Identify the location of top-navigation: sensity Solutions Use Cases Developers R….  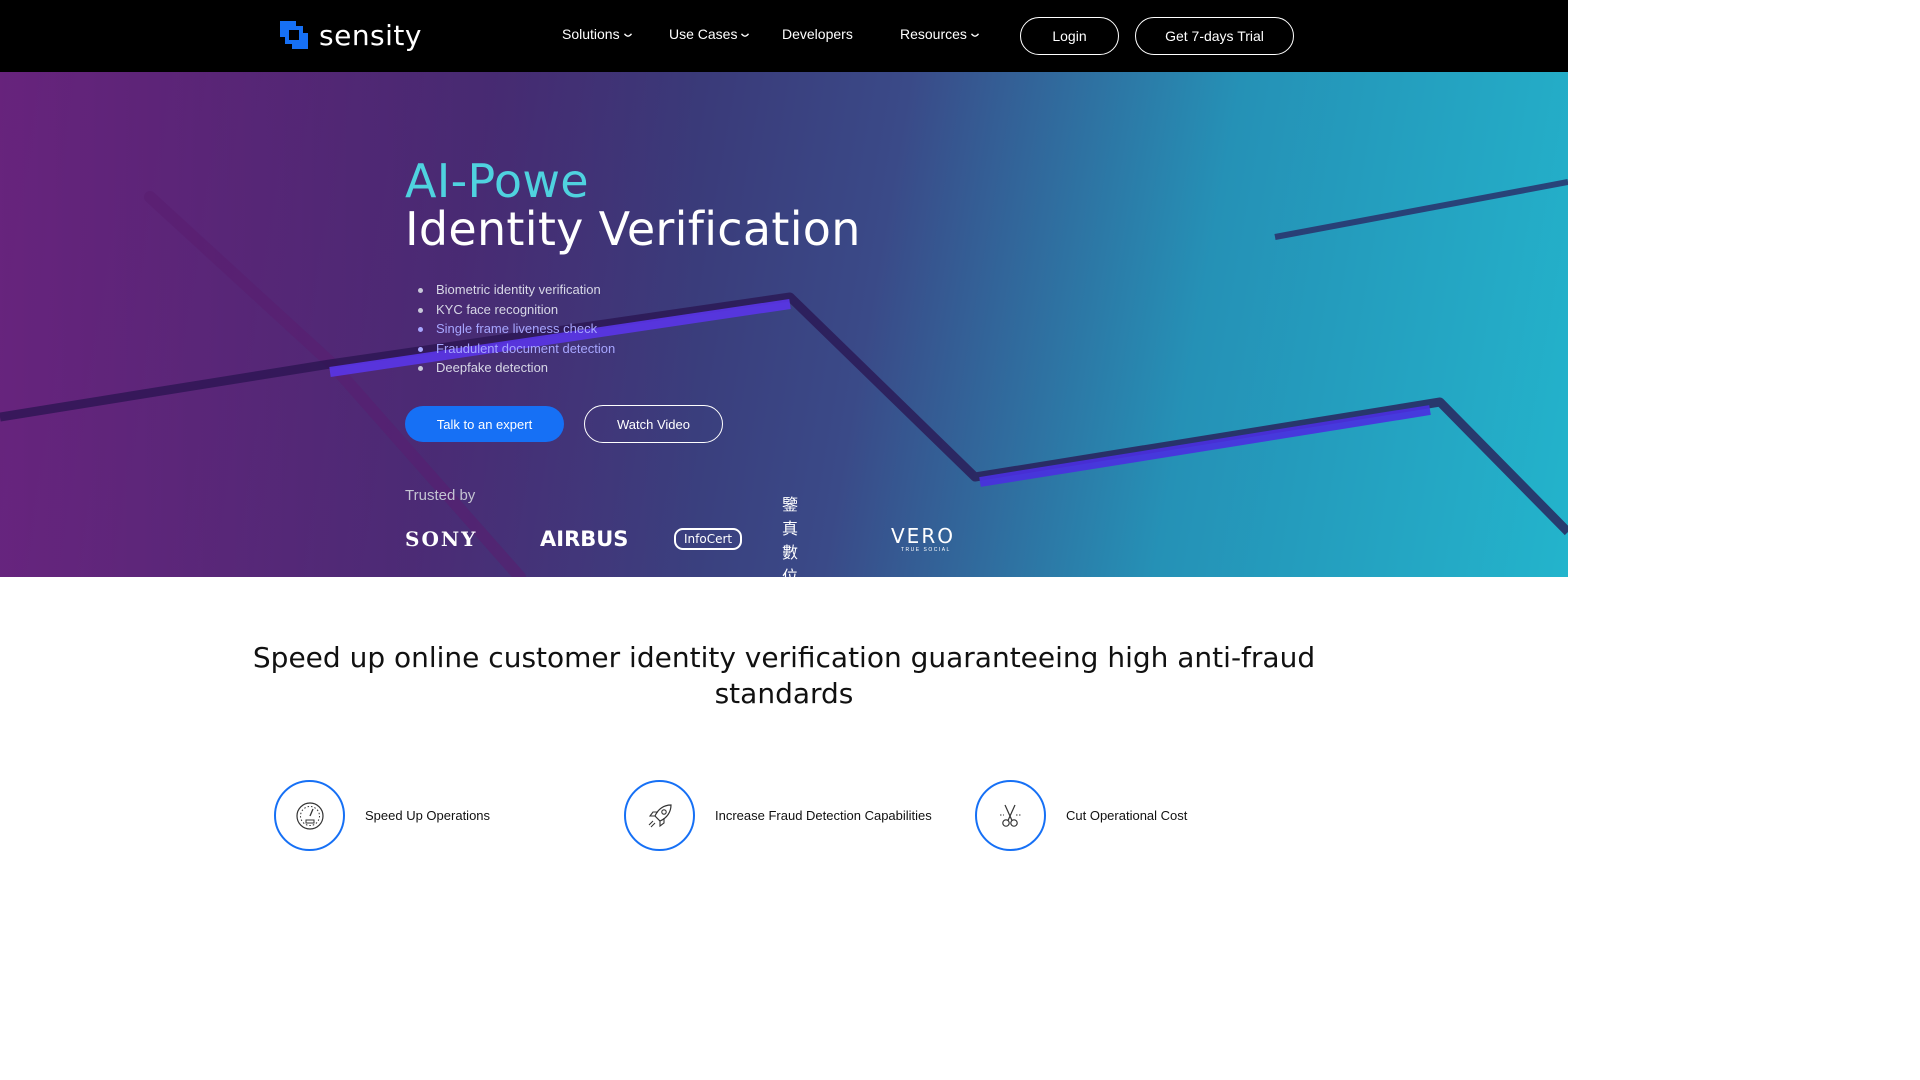
(784, 36).